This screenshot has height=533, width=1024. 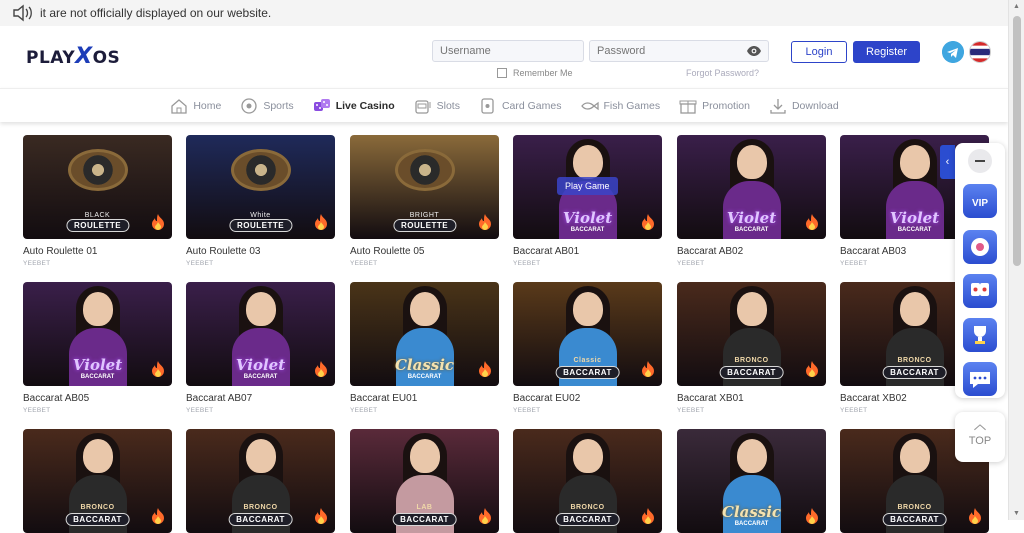 I want to click on game-title: Baccarat AB01, so click(x=587, y=251).